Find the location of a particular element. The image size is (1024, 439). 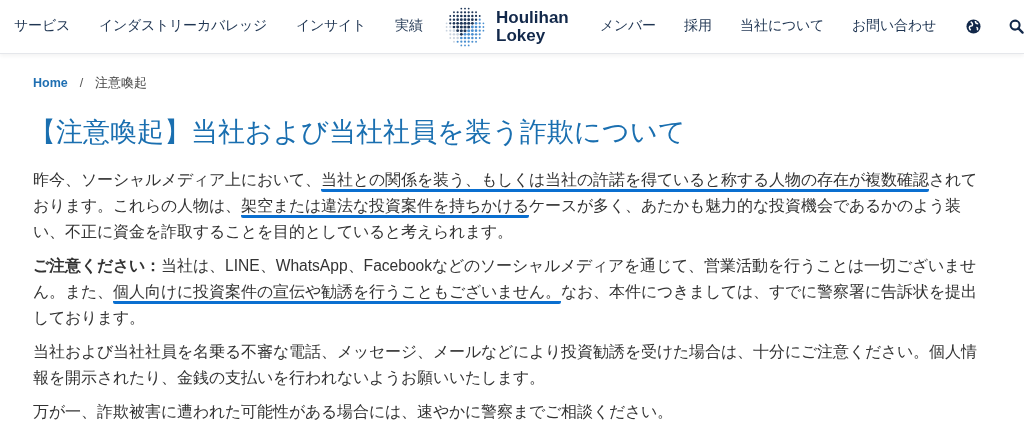

page-title: 【注意喚起】当社および当社社員を装う詐欺について is located at coordinates (358, 132).